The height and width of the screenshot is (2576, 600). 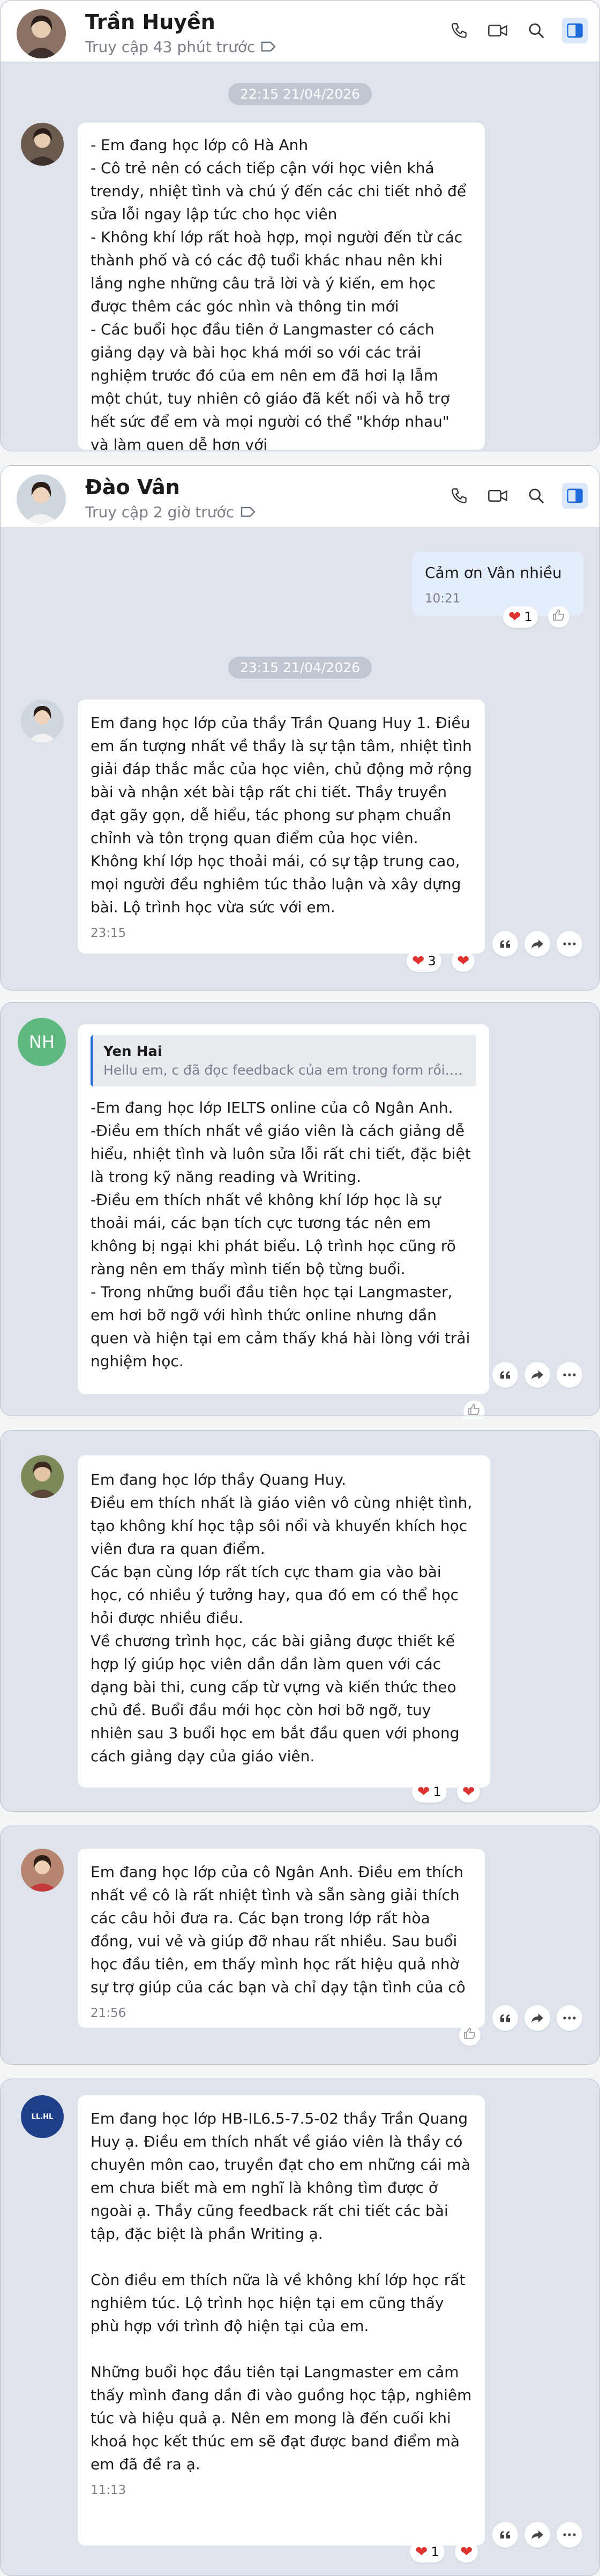 I want to click on avatar-label: LL.HL, so click(x=42, y=2116).